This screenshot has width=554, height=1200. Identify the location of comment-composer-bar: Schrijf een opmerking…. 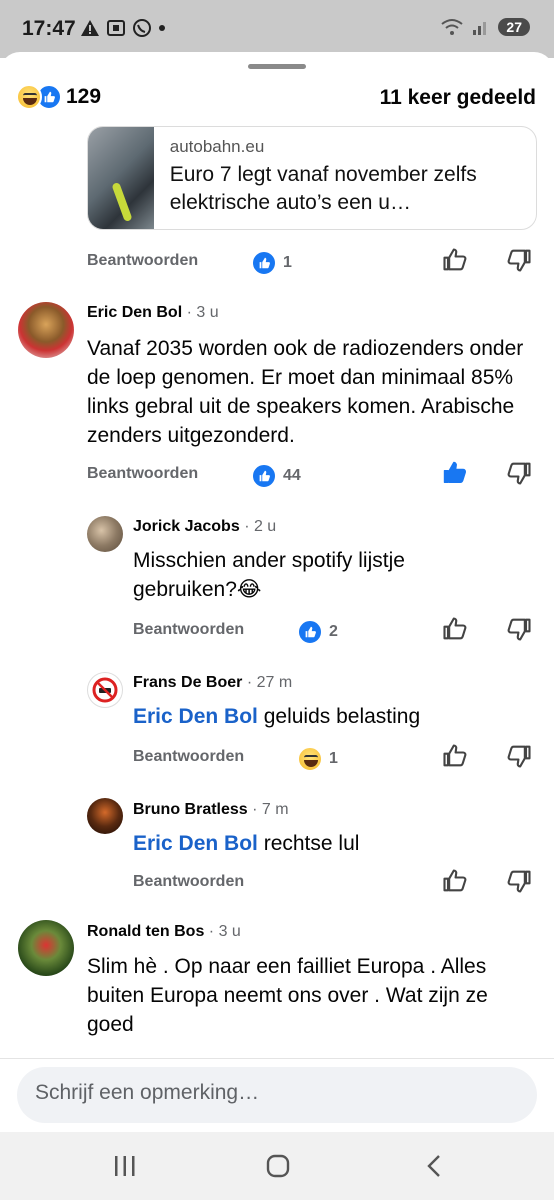
(277, 1095).